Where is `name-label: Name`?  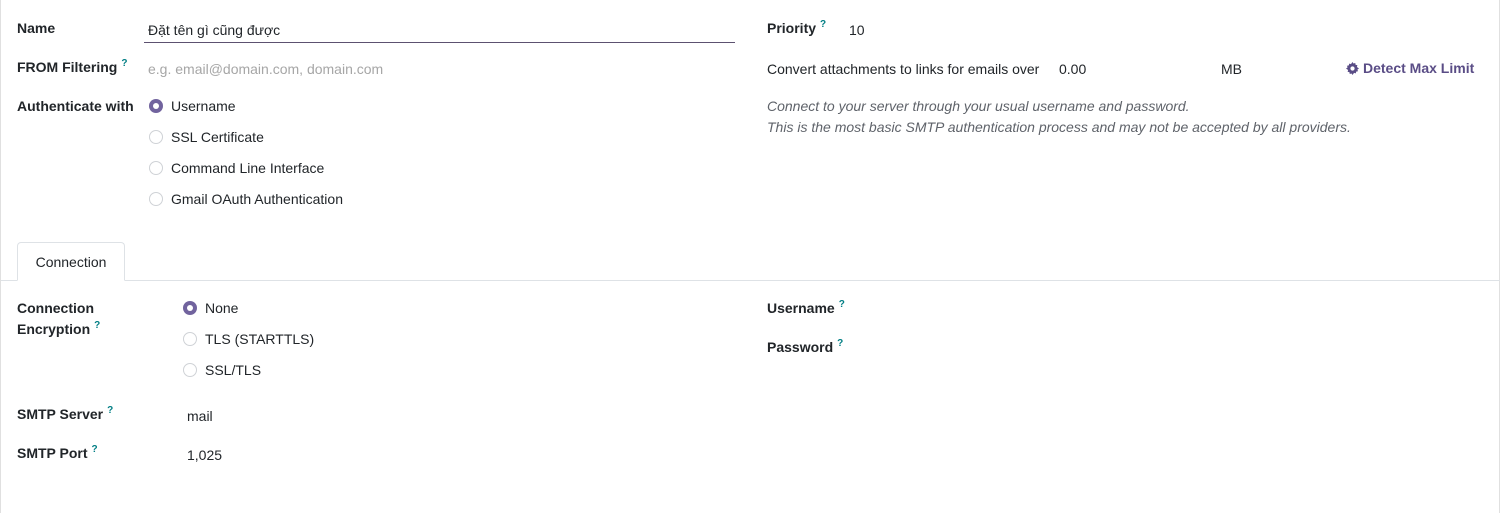
name-label: Name is located at coordinates (36, 28).